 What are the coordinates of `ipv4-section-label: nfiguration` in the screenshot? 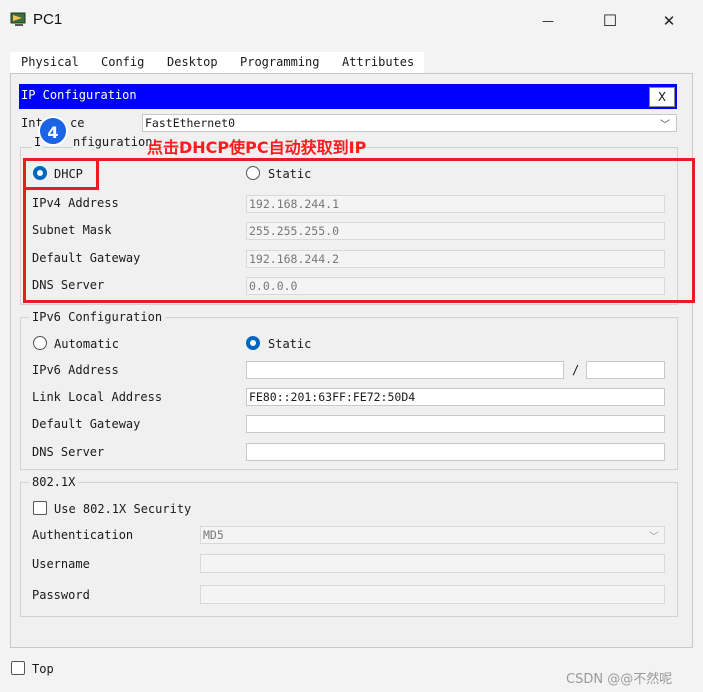 It's located at (114, 142).